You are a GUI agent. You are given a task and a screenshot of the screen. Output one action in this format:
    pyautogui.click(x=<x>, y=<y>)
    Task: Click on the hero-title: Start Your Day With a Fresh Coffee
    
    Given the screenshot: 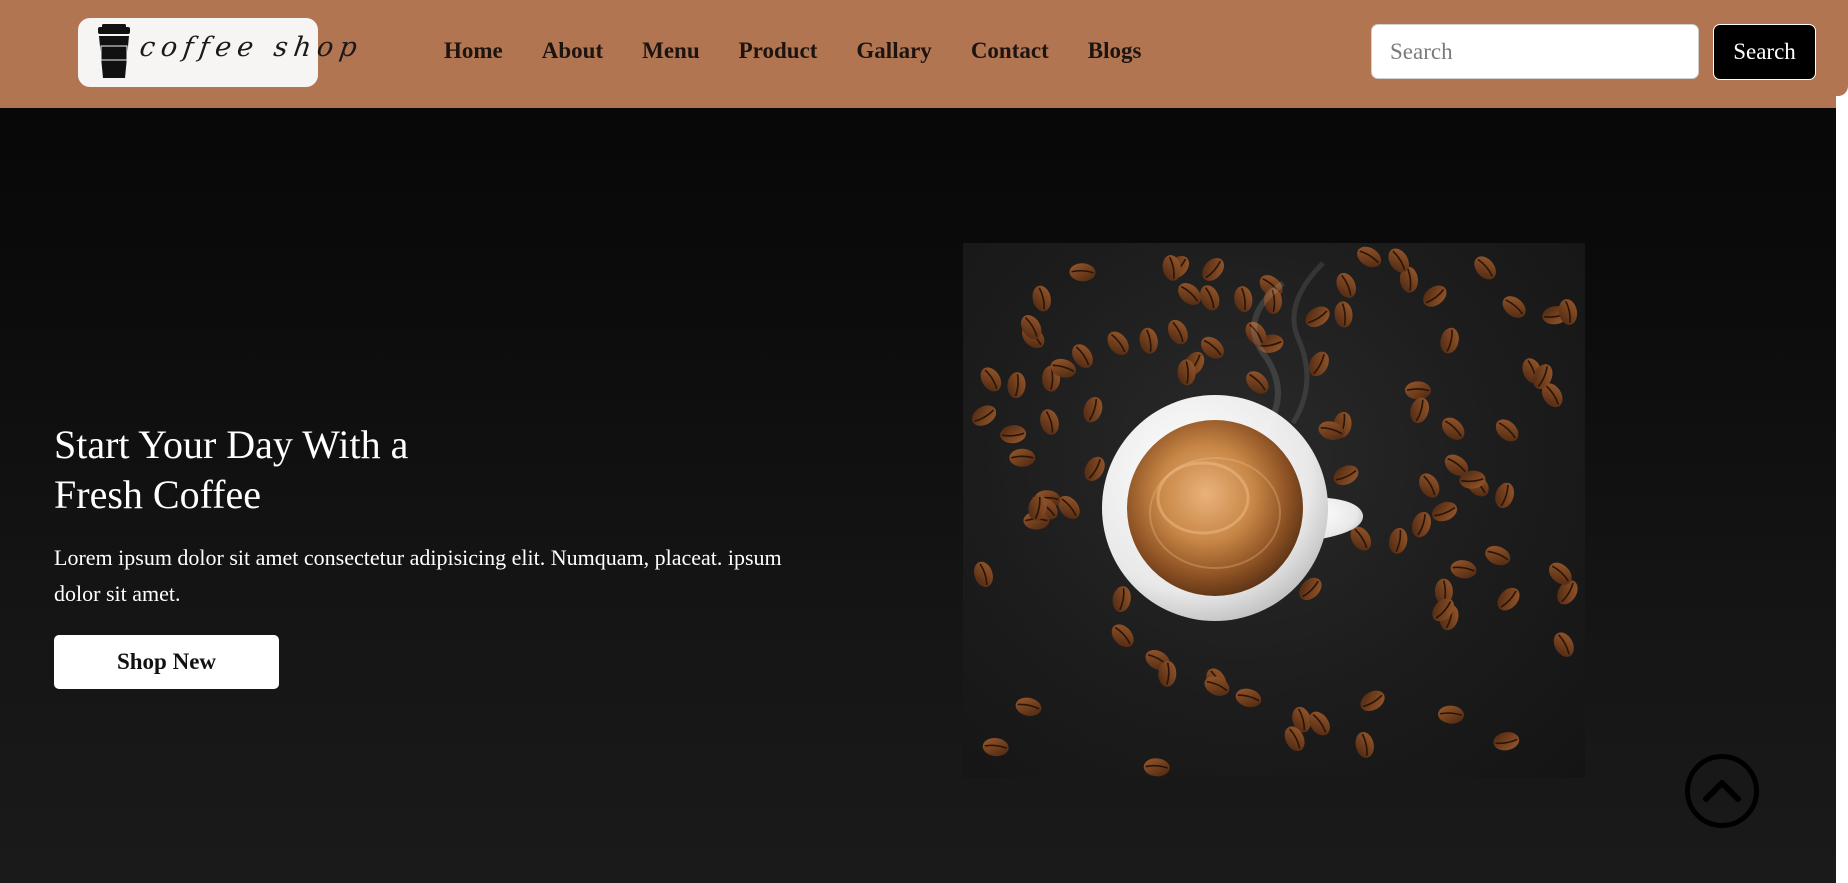 What is the action you would take?
    pyautogui.click(x=314, y=470)
    